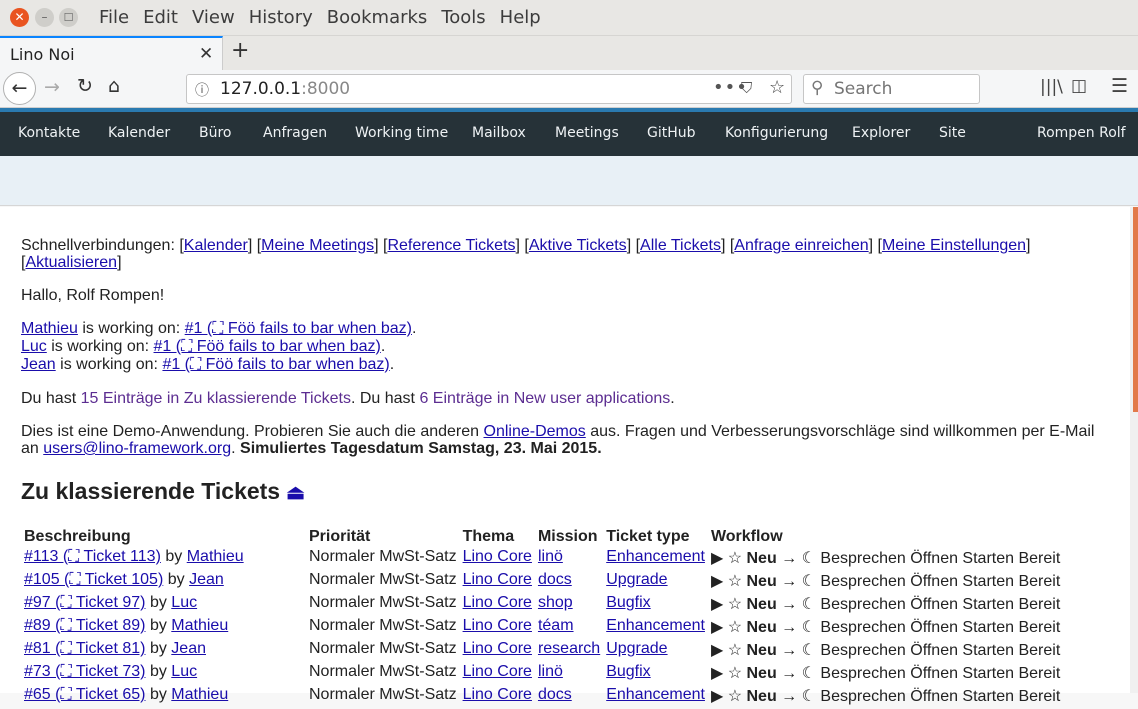 Image resolution: width=1138 pixels, height=709 pixels. Describe the element at coordinates (111, 53) in the screenshot. I see `browser-tab: Lino Noi ✕` at that location.